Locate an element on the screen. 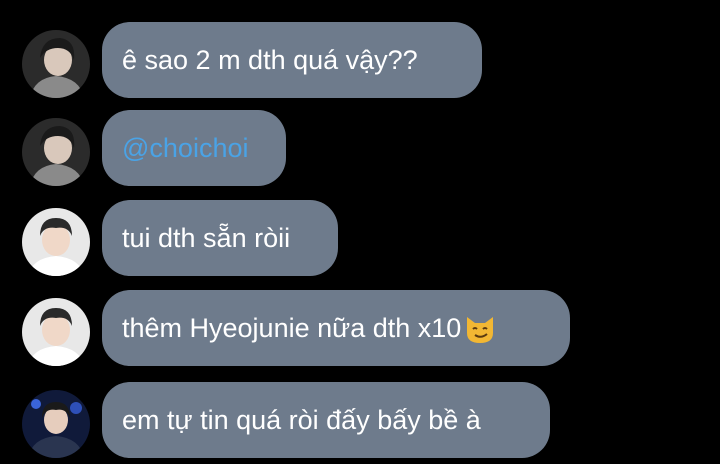 This screenshot has width=720, height=464. message-bubble: tui dth sẵn ròii is located at coordinates (220, 238).